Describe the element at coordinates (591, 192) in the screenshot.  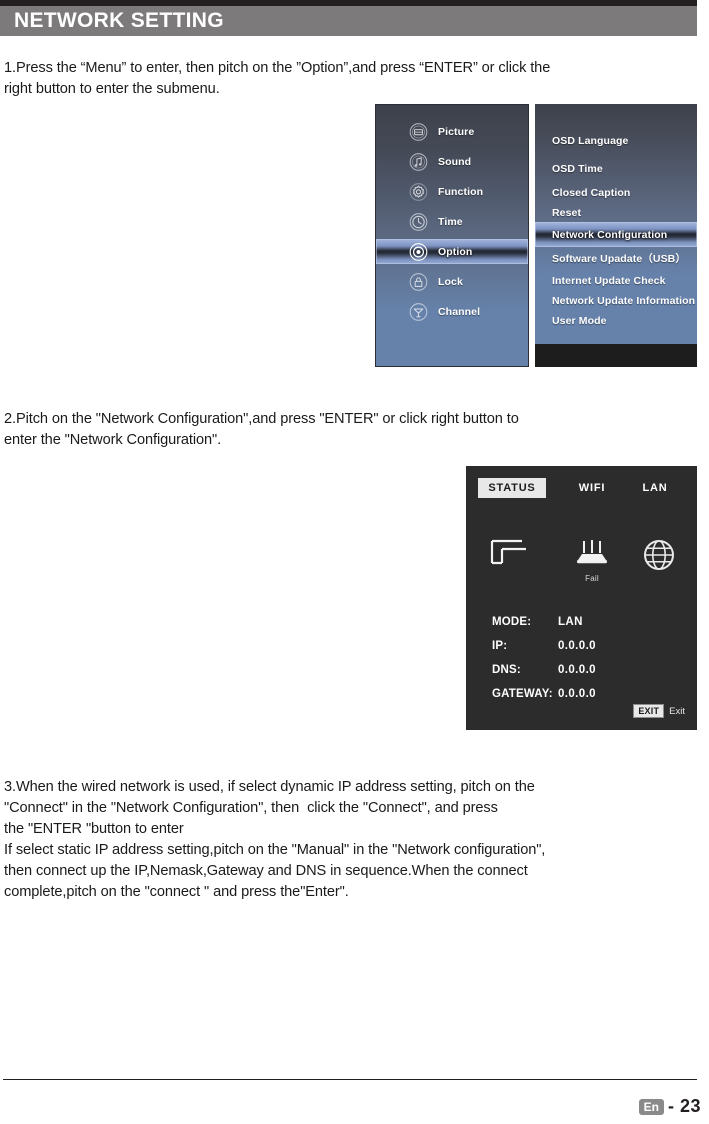
I see `osd-subitem-label: Closed Caption` at that location.